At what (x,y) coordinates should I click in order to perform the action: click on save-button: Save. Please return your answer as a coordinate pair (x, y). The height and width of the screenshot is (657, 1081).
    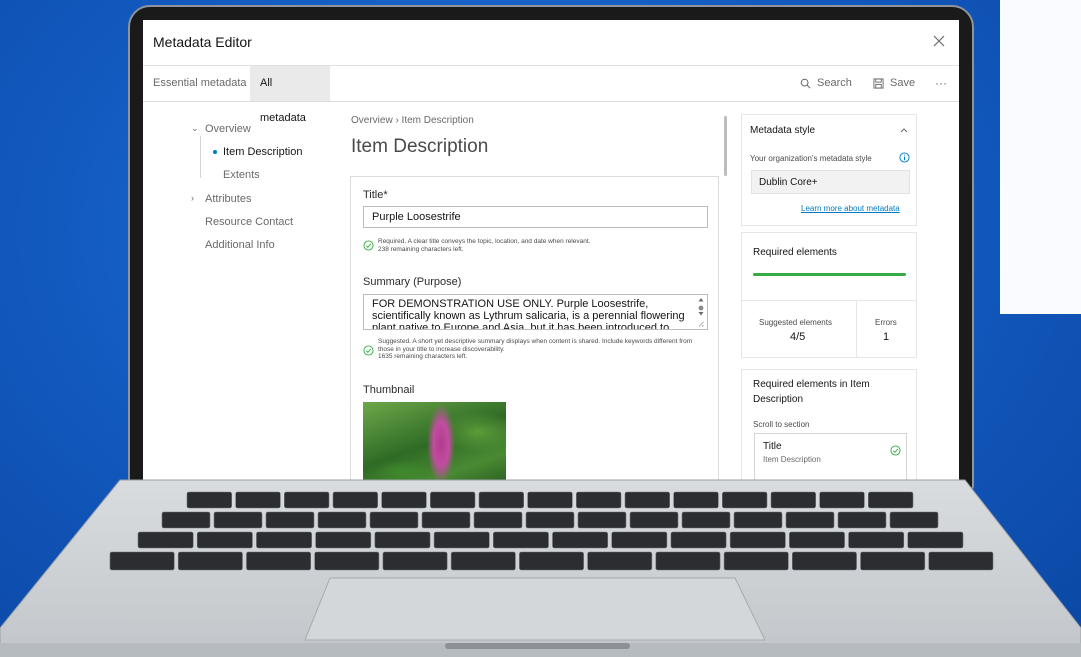
    Looking at the image, I should click on (894, 83).